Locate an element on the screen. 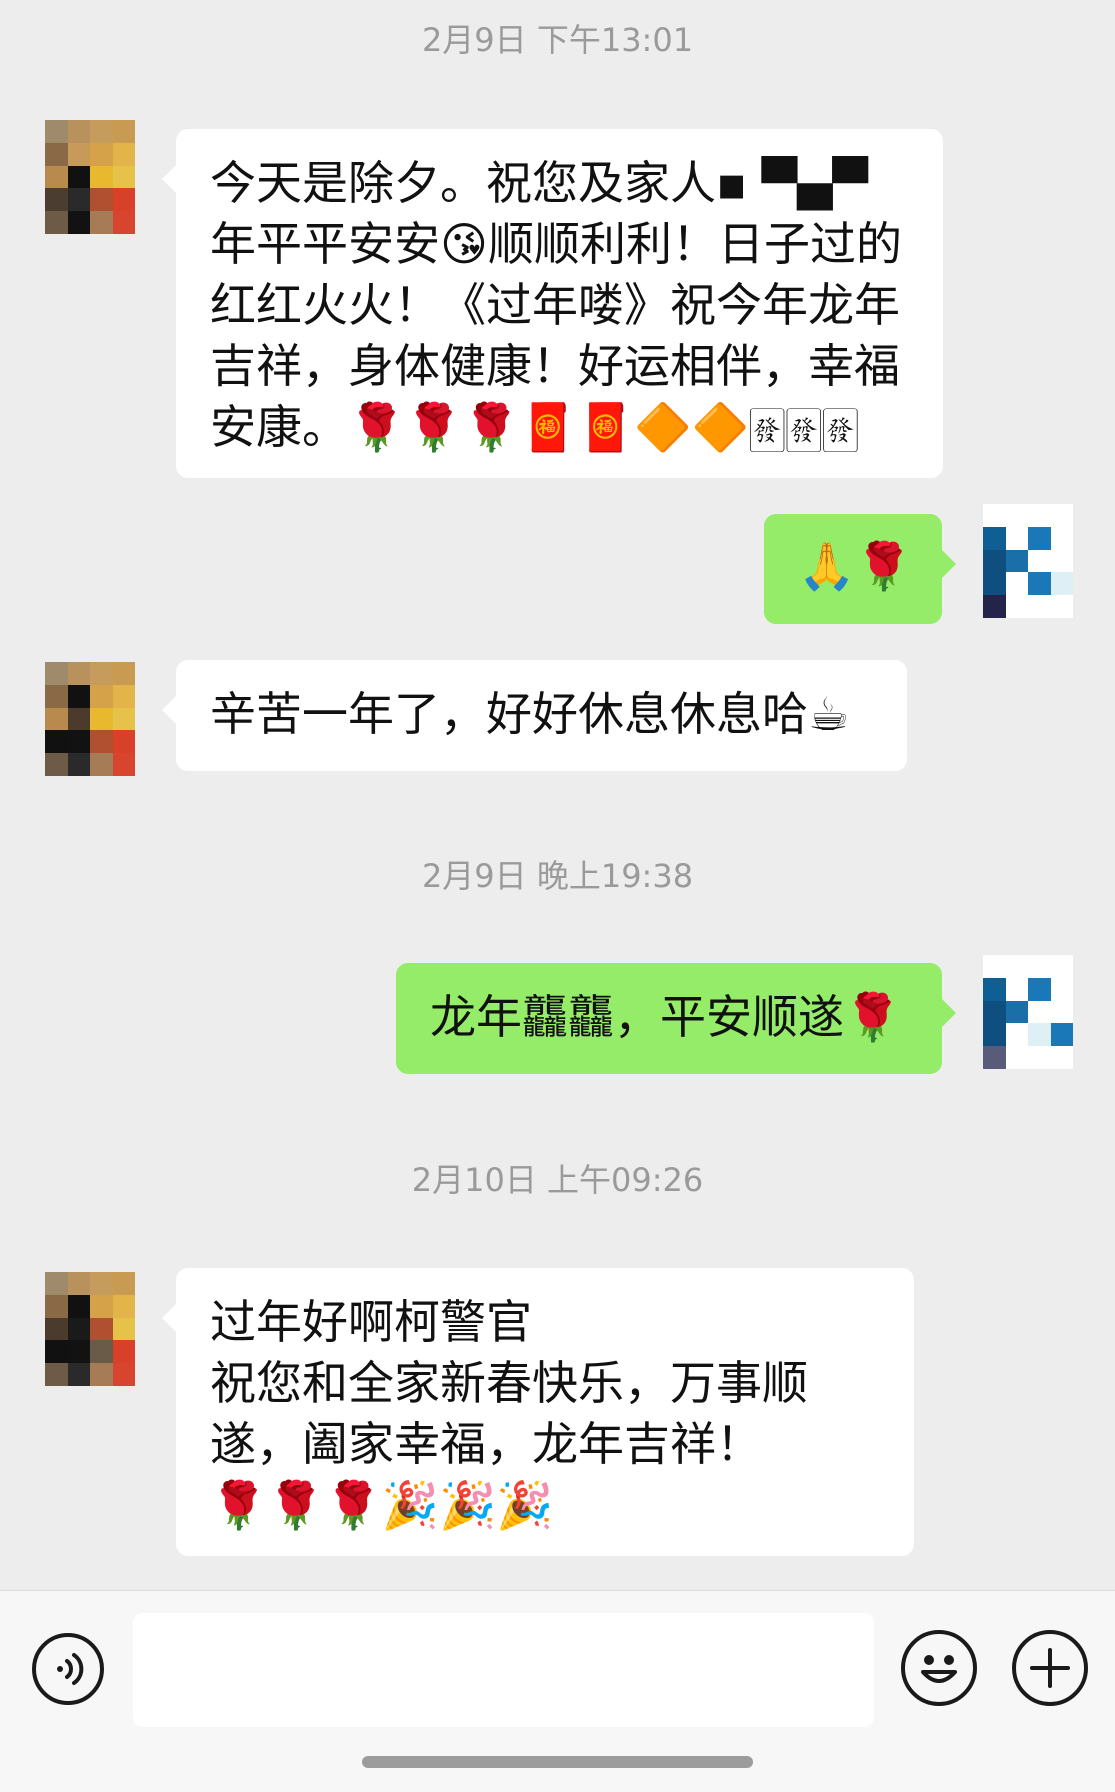 Image resolution: width=1115 pixels, height=1792 pixels. input-bar is located at coordinates (557, 1691).